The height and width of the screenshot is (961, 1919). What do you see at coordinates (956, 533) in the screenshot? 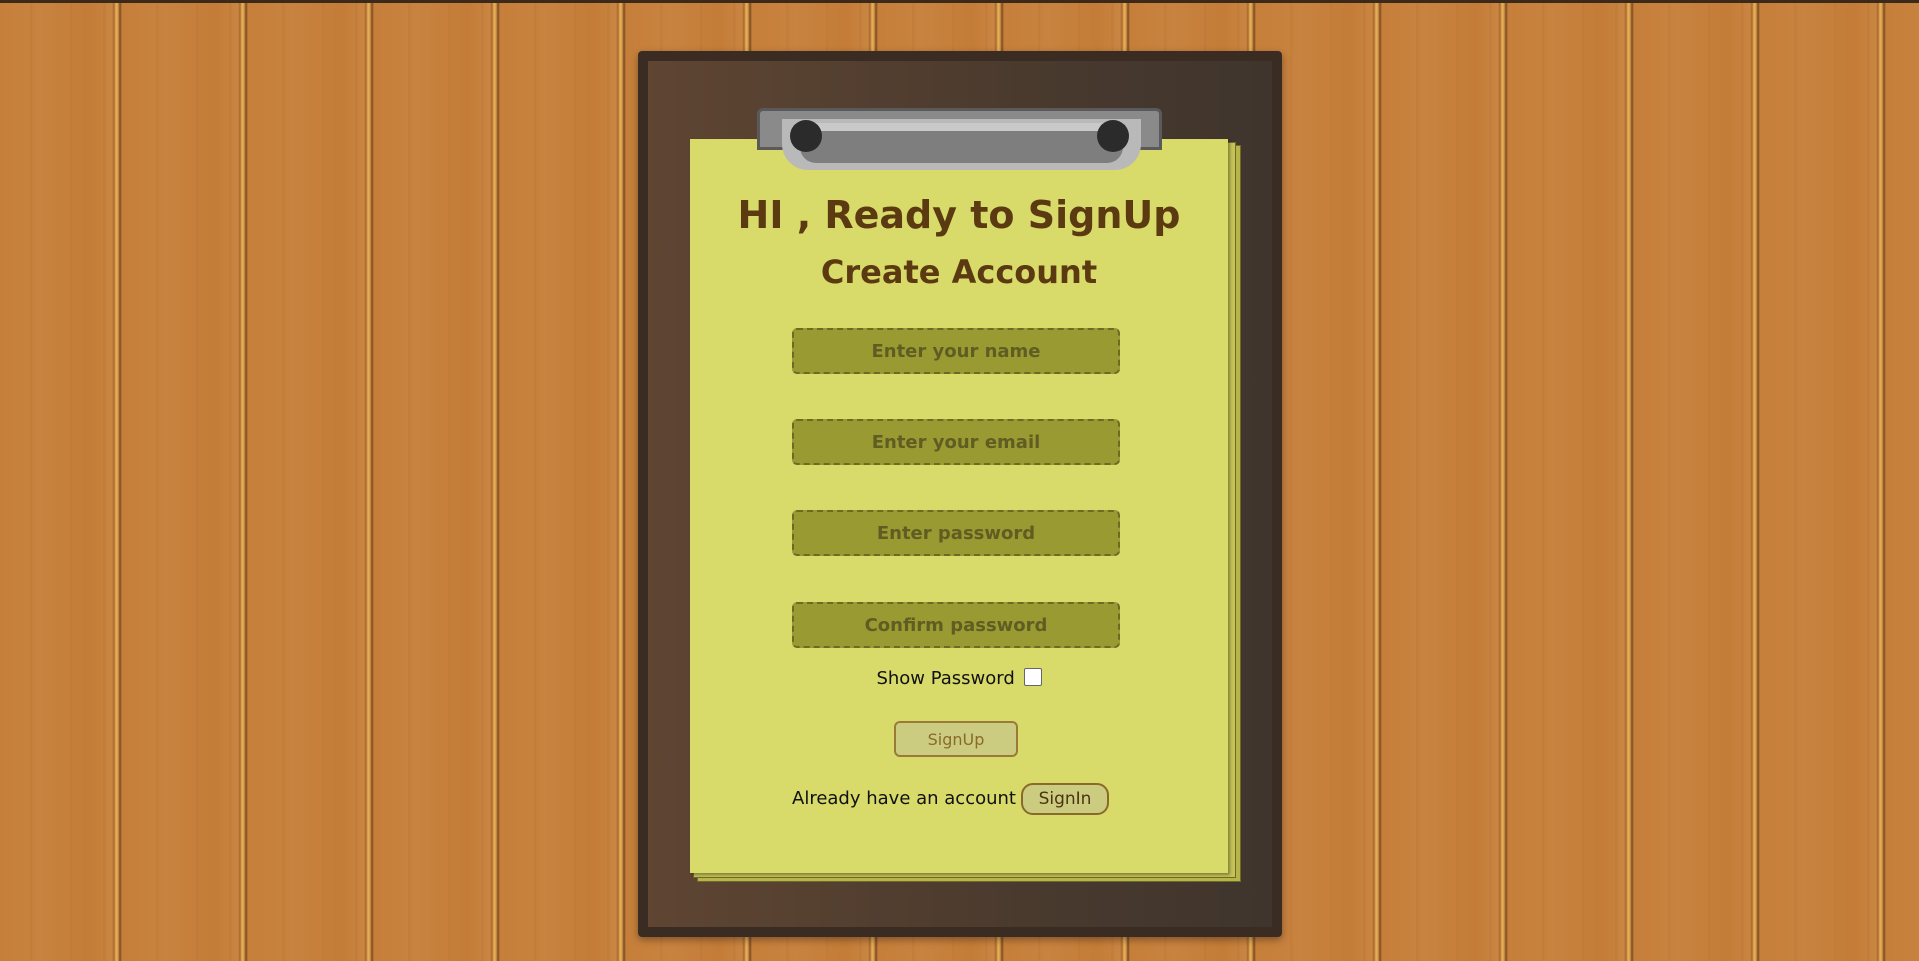
I see `password-input` at bounding box center [956, 533].